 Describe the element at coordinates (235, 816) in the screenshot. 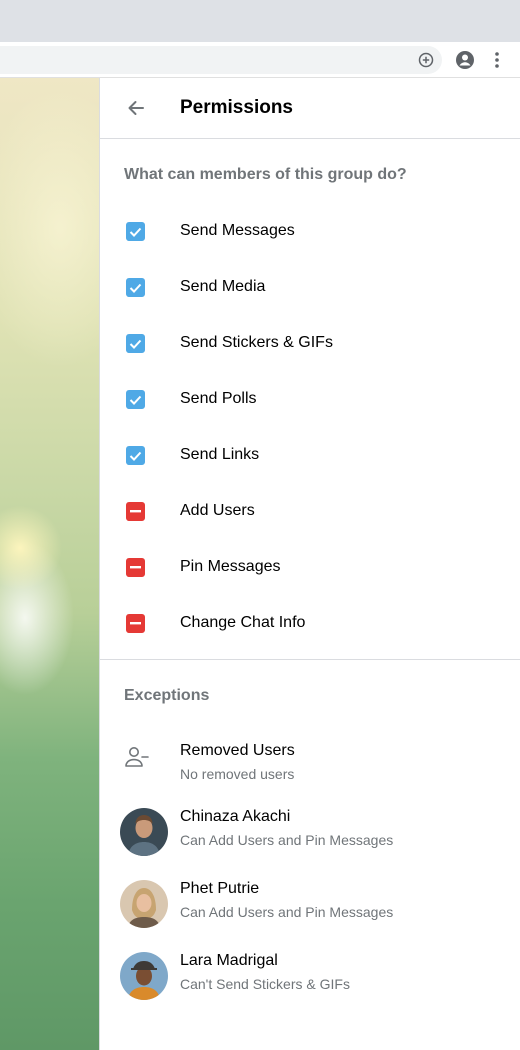

I see `exception-user-name: Chinaza Akachi` at that location.